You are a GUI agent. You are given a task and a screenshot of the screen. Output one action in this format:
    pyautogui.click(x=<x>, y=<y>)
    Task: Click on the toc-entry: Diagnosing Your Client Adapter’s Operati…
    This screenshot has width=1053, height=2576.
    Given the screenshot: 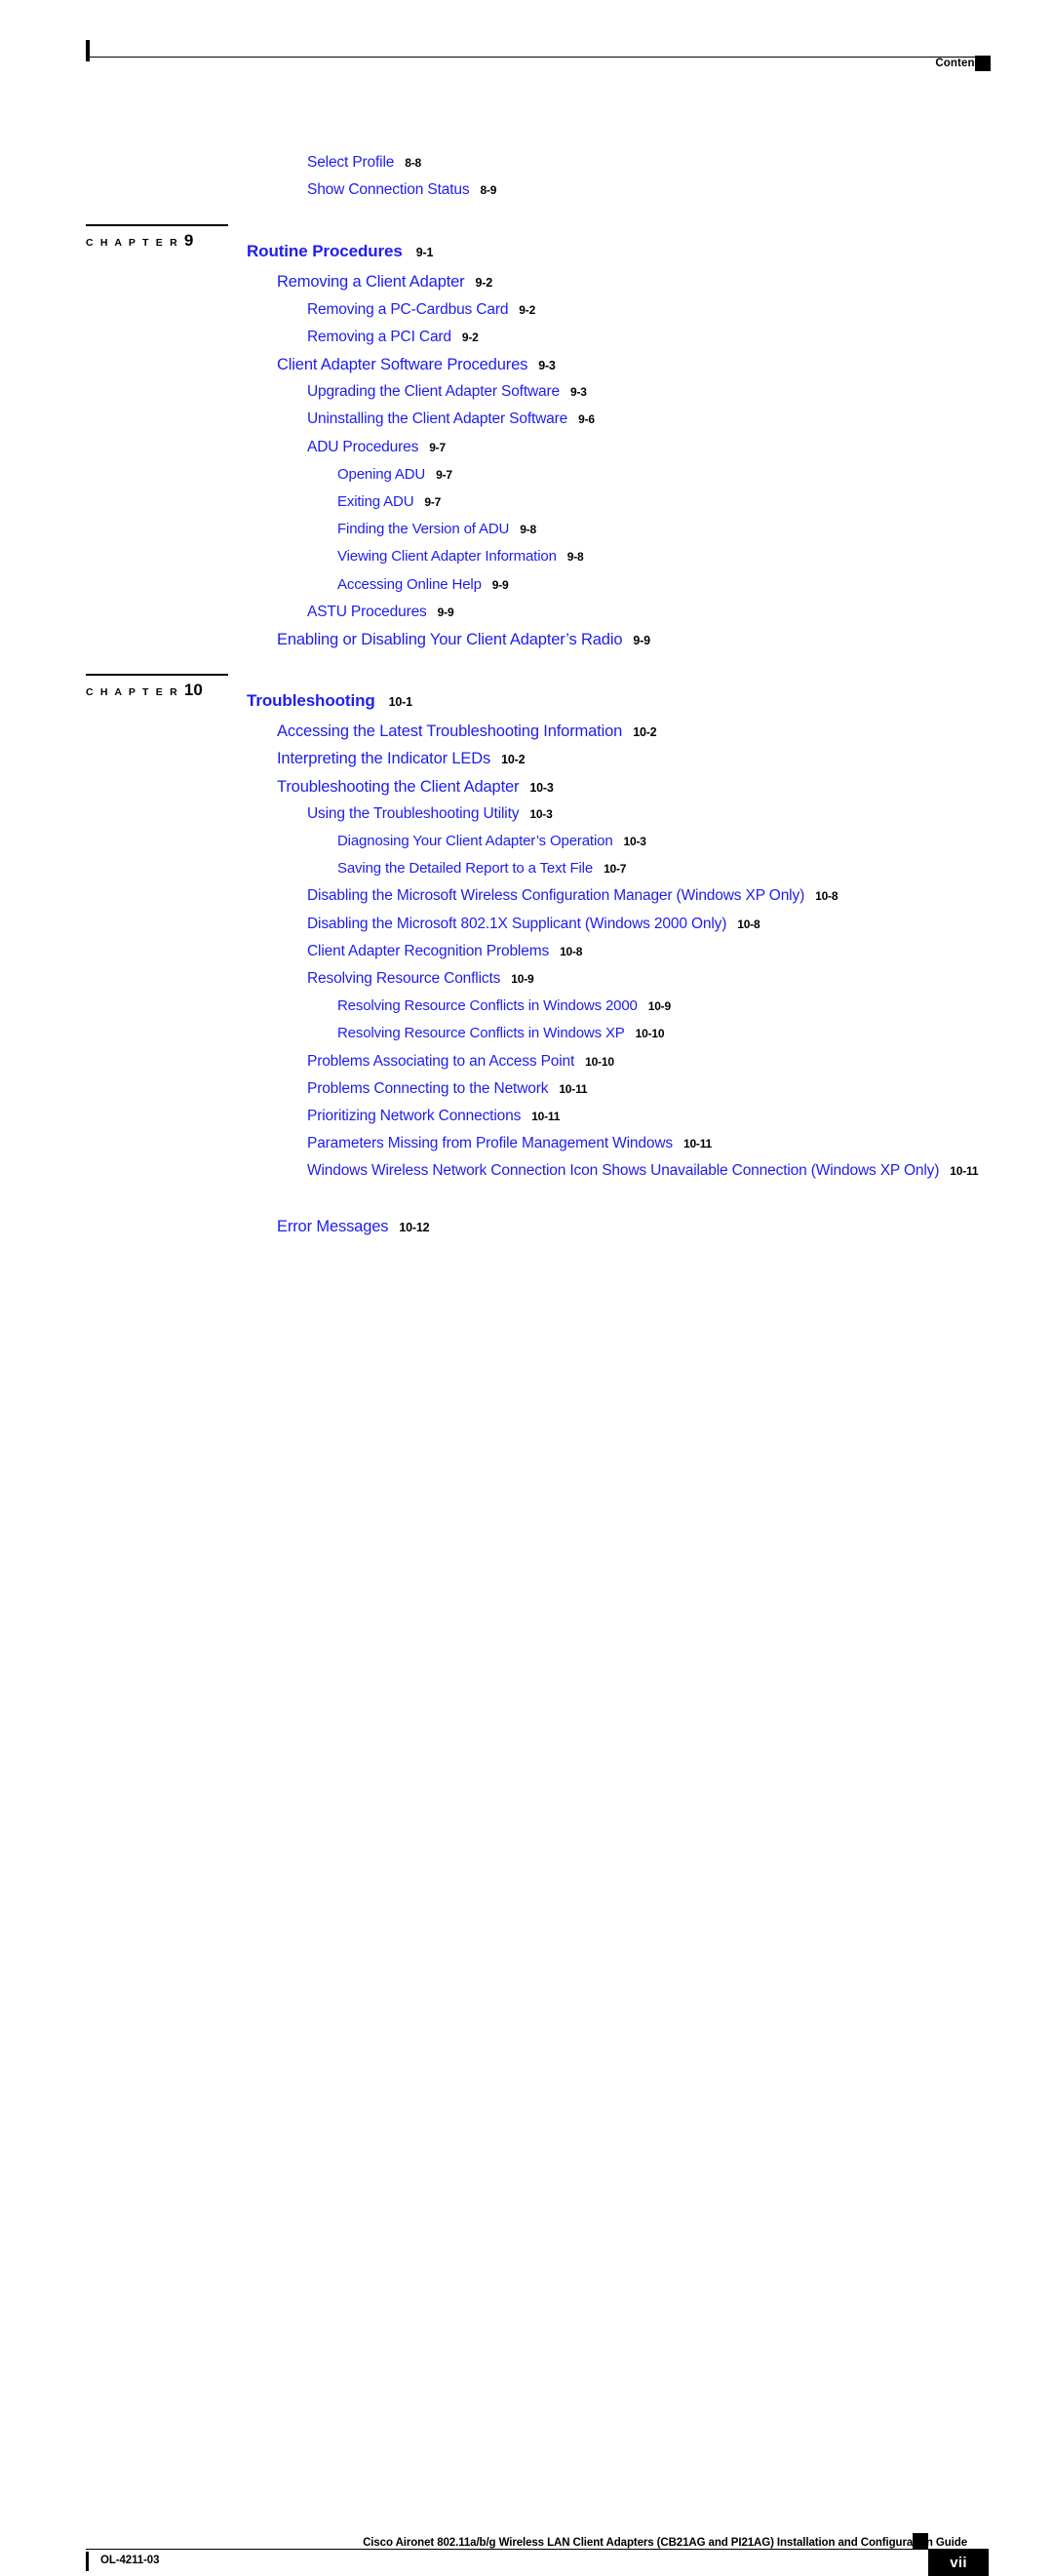 What is the action you would take?
    pyautogui.click(x=491, y=841)
    